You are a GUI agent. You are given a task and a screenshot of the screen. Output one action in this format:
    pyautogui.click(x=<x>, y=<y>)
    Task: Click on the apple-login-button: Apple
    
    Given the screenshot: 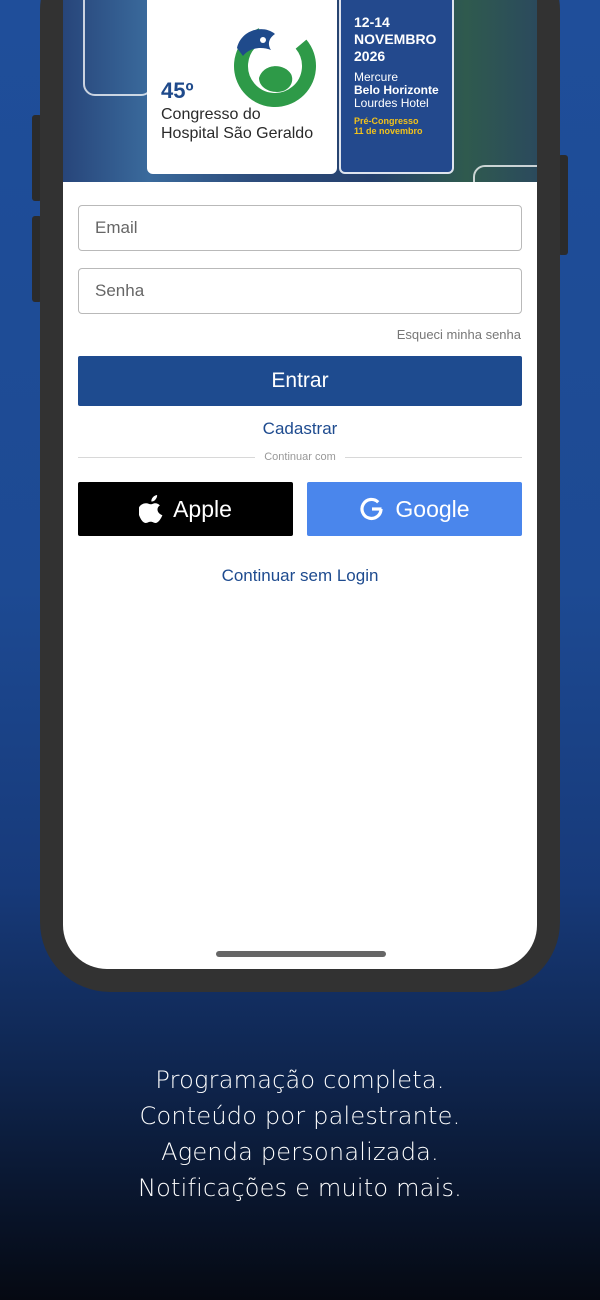 What is the action you would take?
    pyautogui.click(x=185, y=509)
    